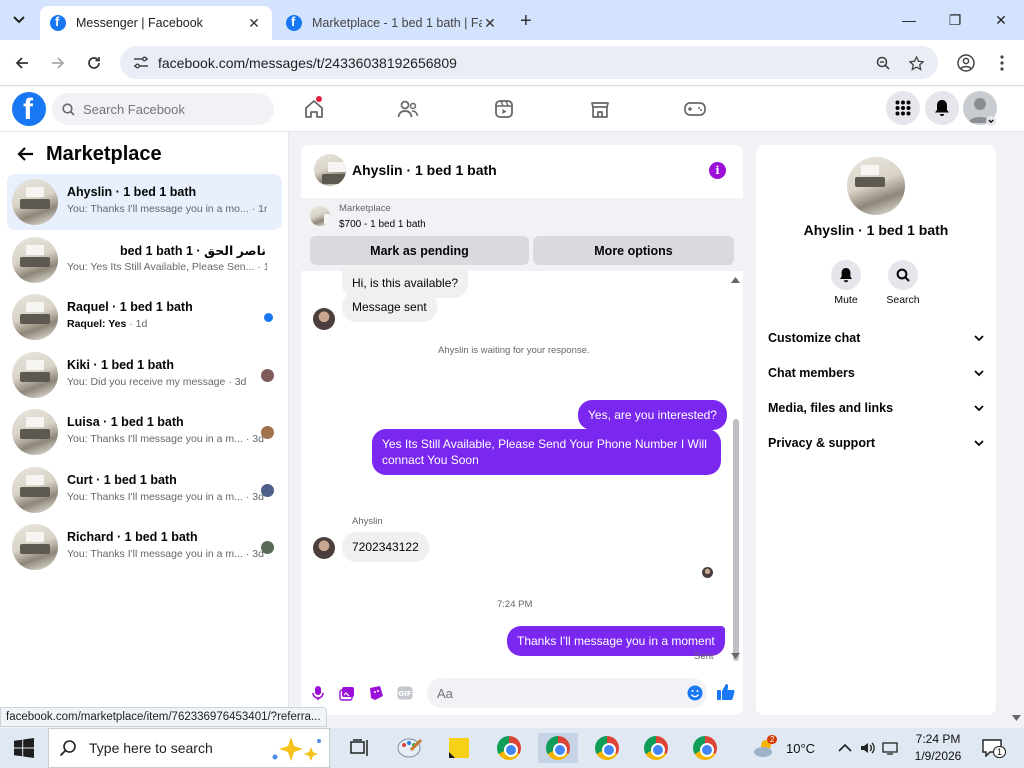 The image size is (1024, 768). Describe the element at coordinates (814, 338) in the screenshot. I see `section-label: Customize chat` at that location.